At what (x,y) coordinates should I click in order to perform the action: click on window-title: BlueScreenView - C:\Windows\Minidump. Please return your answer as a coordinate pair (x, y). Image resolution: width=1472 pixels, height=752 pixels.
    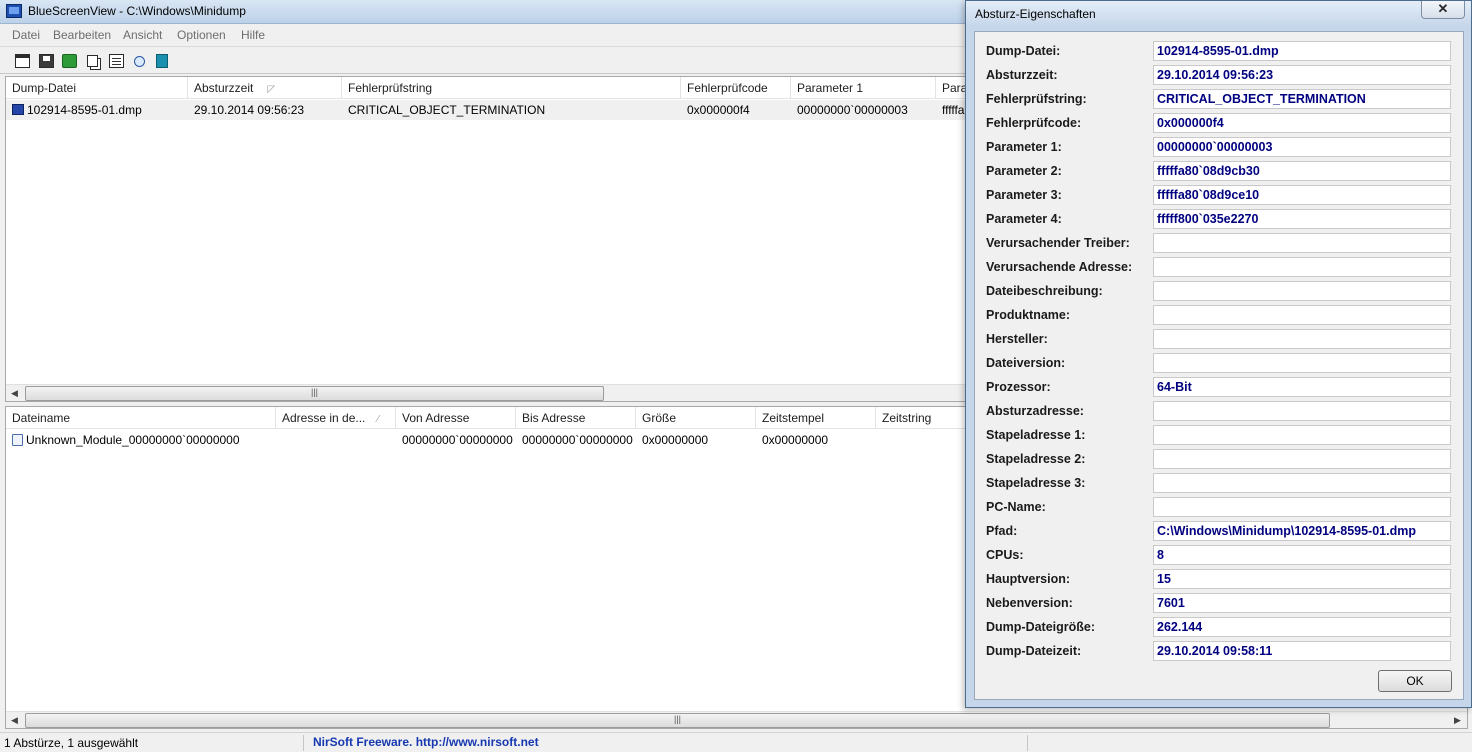
    Looking at the image, I should click on (137, 11).